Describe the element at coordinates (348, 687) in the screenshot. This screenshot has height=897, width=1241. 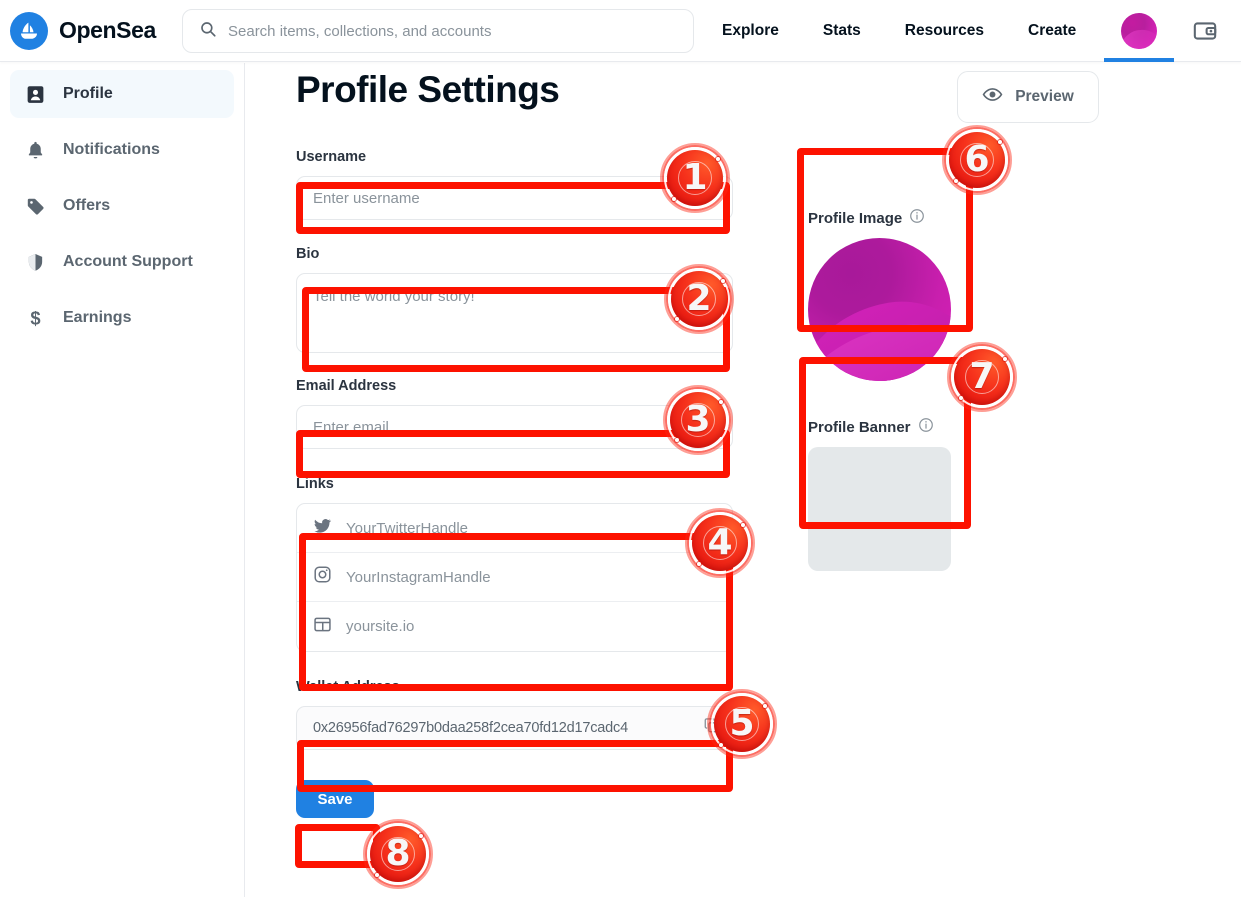
I see `wallet-address-label: Wallet Address` at that location.